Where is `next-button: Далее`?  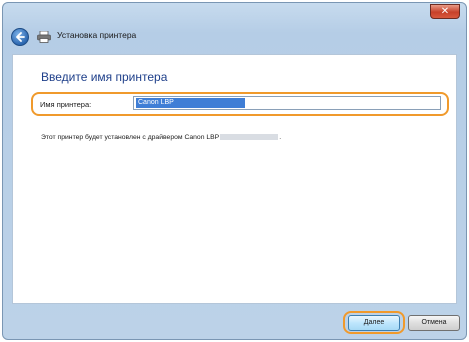
next-button: Далее is located at coordinates (374, 323).